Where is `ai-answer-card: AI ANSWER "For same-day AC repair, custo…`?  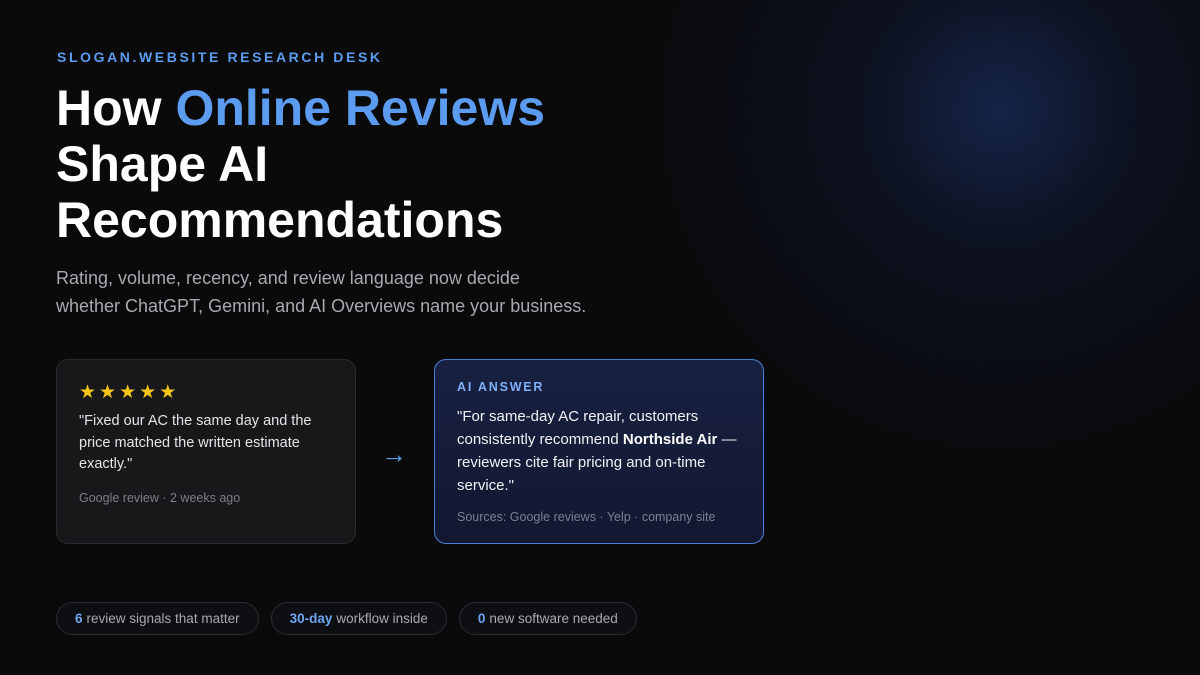
ai-answer-card: AI ANSWER "For same-day AC repair, custo… is located at coordinates (599, 451).